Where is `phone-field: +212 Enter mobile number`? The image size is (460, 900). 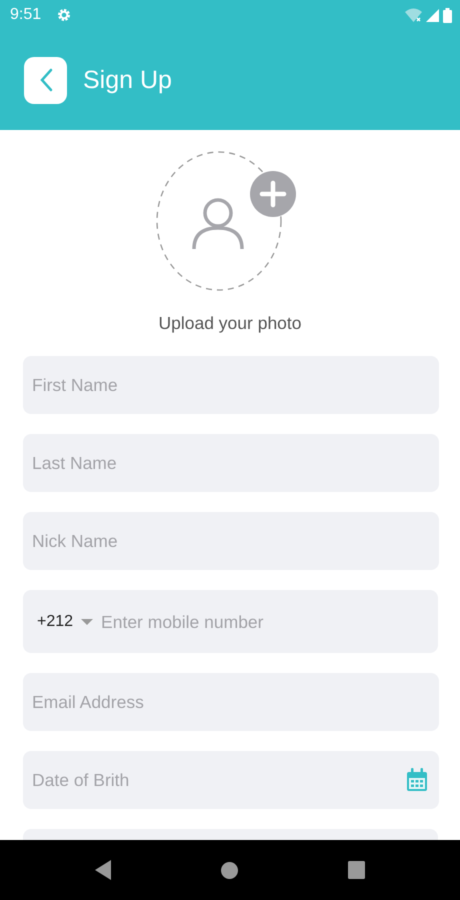
phone-field: +212 Enter mobile number is located at coordinates (230, 622).